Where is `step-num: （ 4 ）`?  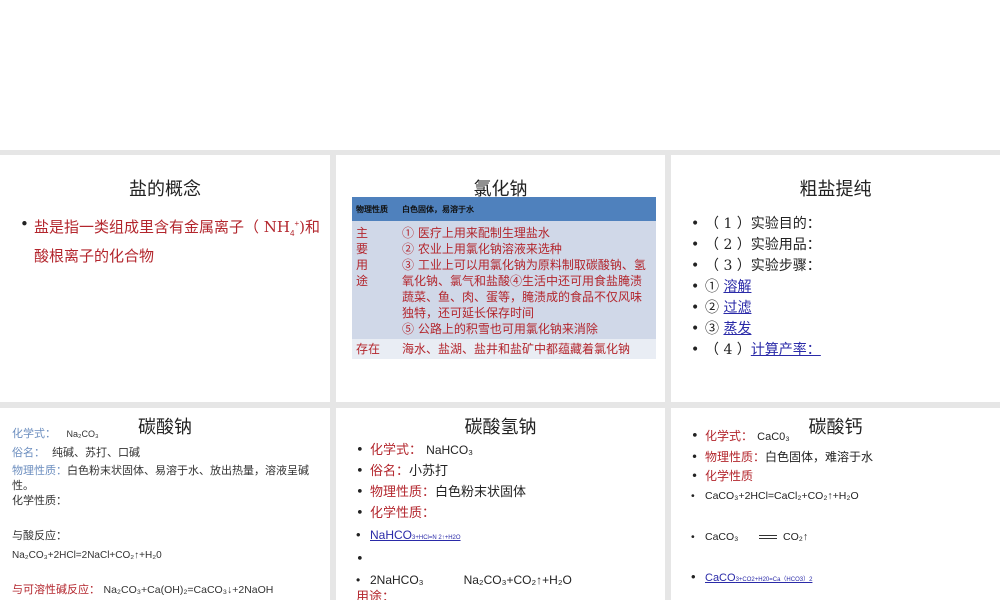
step-num: （ 4 ） is located at coordinates (728, 350).